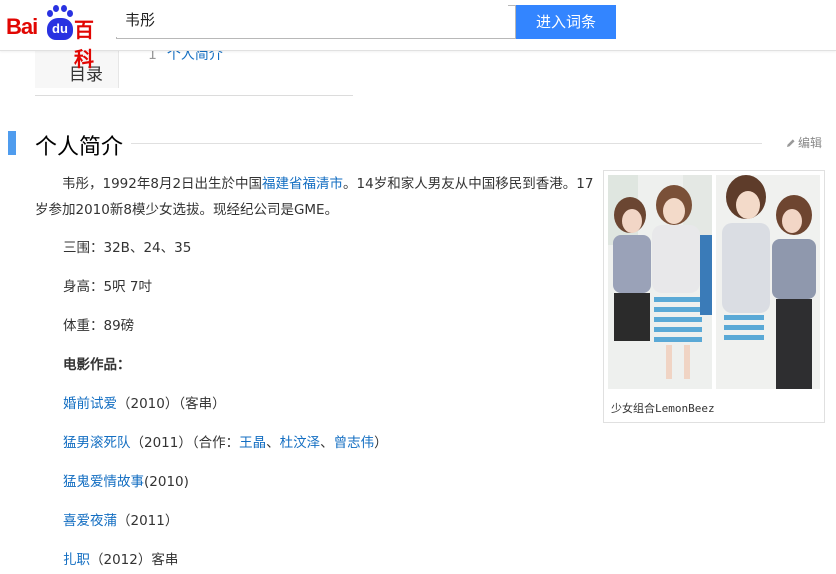 The image size is (836, 574). I want to click on link-fujian: 福建省, so click(282, 184).